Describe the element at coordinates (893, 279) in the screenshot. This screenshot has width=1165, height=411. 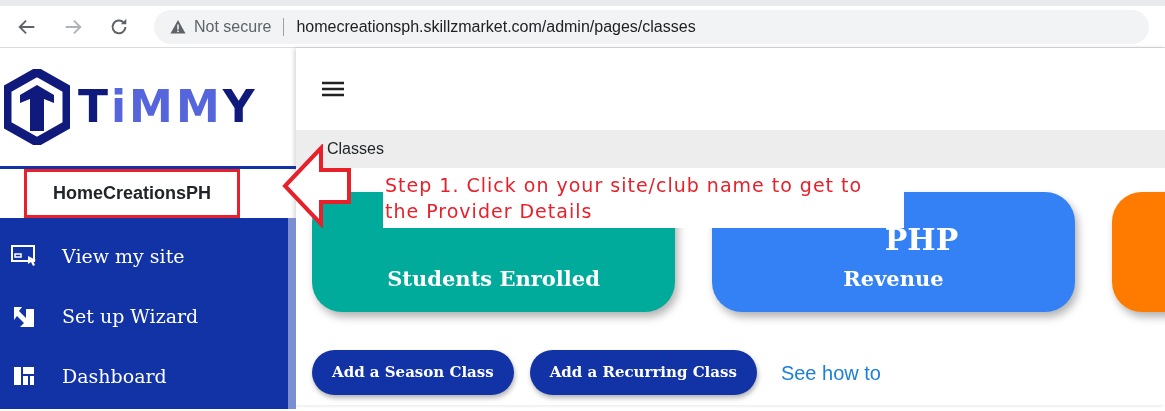
I see `stat-label: Revenue` at that location.